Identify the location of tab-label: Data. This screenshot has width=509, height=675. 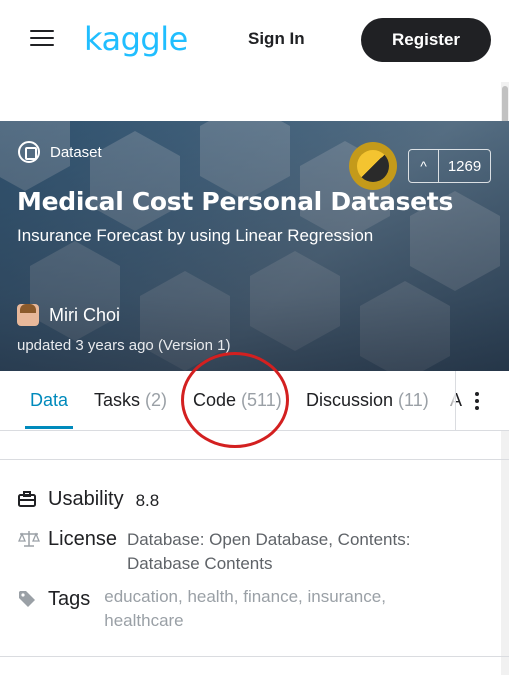
(49, 400).